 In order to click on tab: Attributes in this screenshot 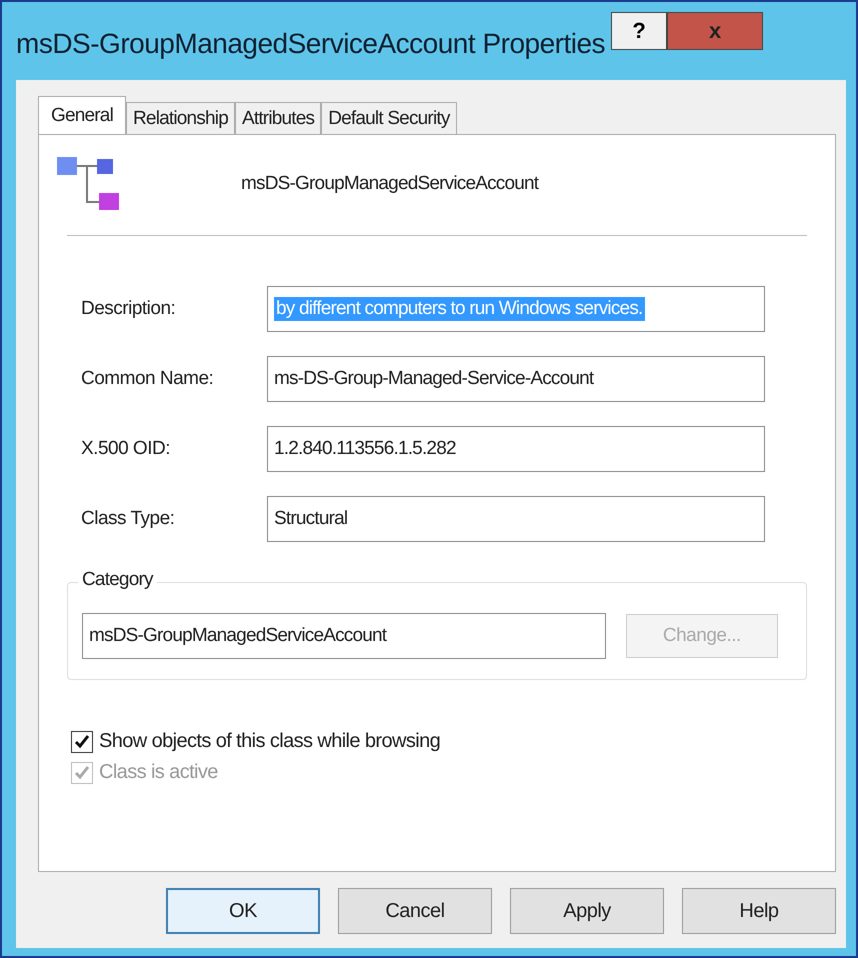, I will do `click(278, 118)`.